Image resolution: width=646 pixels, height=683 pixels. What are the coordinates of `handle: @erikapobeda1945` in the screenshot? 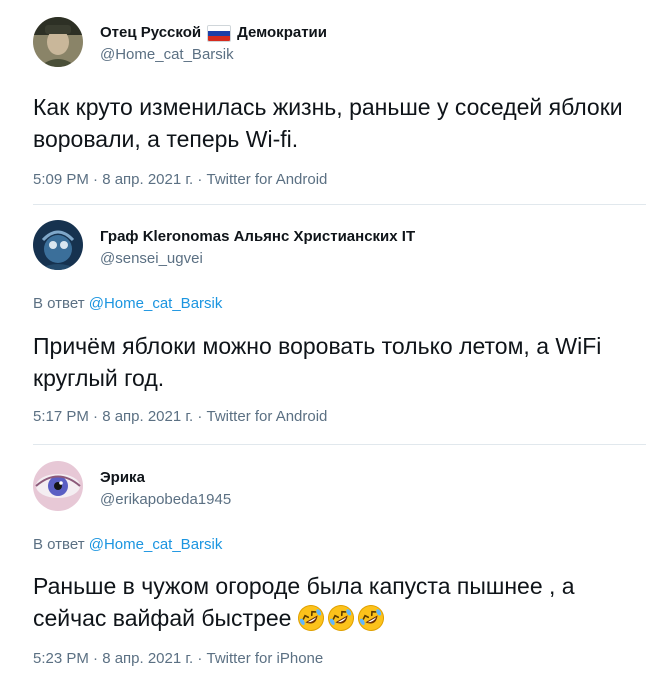 It's located at (165, 500).